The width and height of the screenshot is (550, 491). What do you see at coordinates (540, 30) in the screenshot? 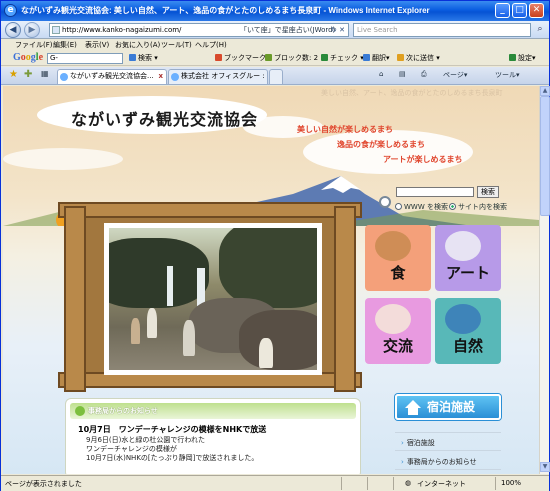
I see `search-icon: ⌕` at bounding box center [540, 30].